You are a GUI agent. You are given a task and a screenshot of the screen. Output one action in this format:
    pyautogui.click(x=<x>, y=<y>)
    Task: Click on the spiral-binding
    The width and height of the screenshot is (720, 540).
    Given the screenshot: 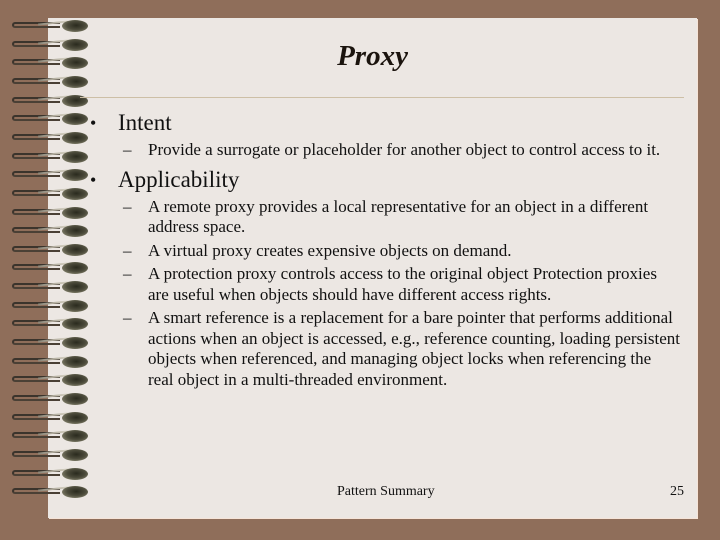 What is the action you would take?
    pyautogui.click(x=45, y=270)
    